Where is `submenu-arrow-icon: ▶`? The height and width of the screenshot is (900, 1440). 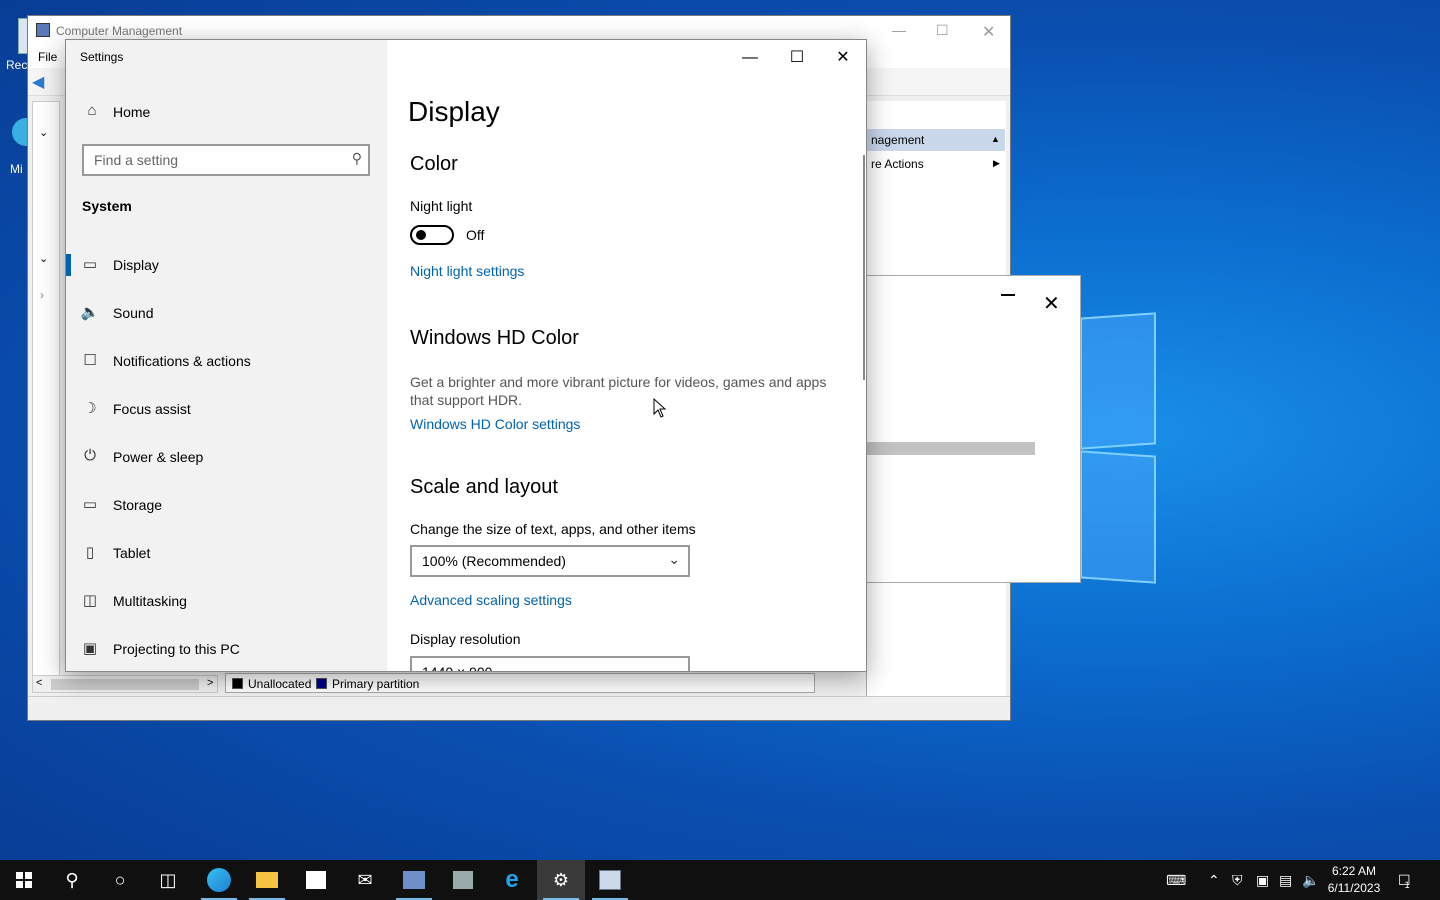 submenu-arrow-icon: ▶ is located at coordinates (996, 163).